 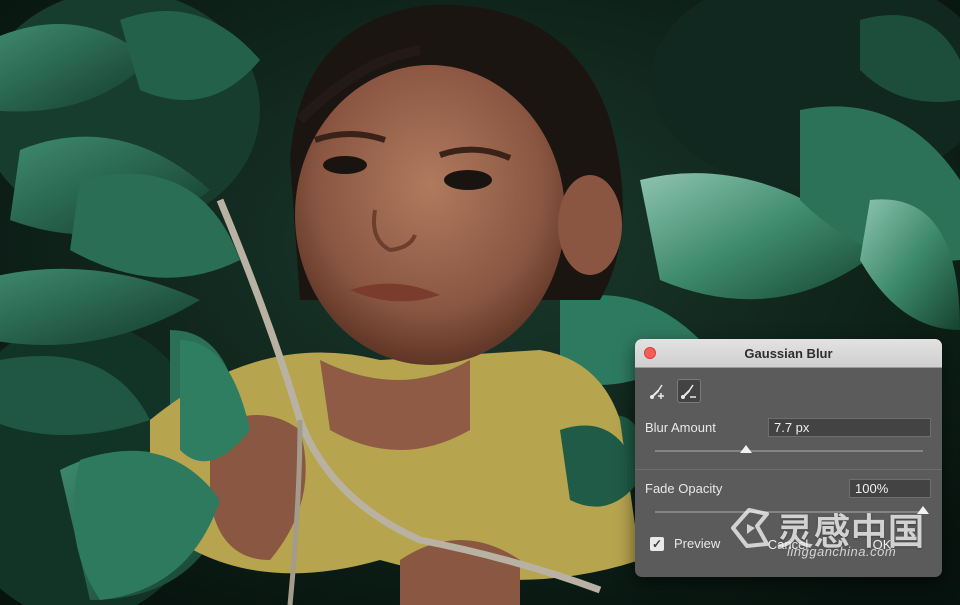 I want to click on dialog-titlebar: Gaussian Blur, so click(x=788, y=353).